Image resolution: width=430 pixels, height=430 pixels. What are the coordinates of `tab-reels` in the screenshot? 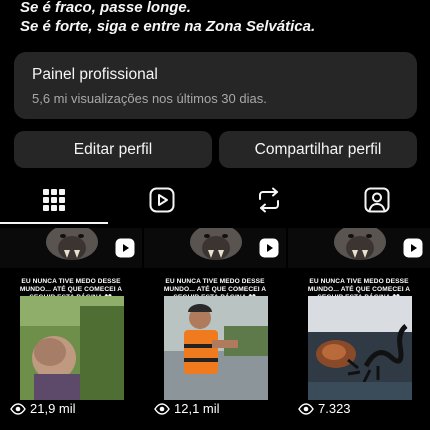 It's located at (162, 200).